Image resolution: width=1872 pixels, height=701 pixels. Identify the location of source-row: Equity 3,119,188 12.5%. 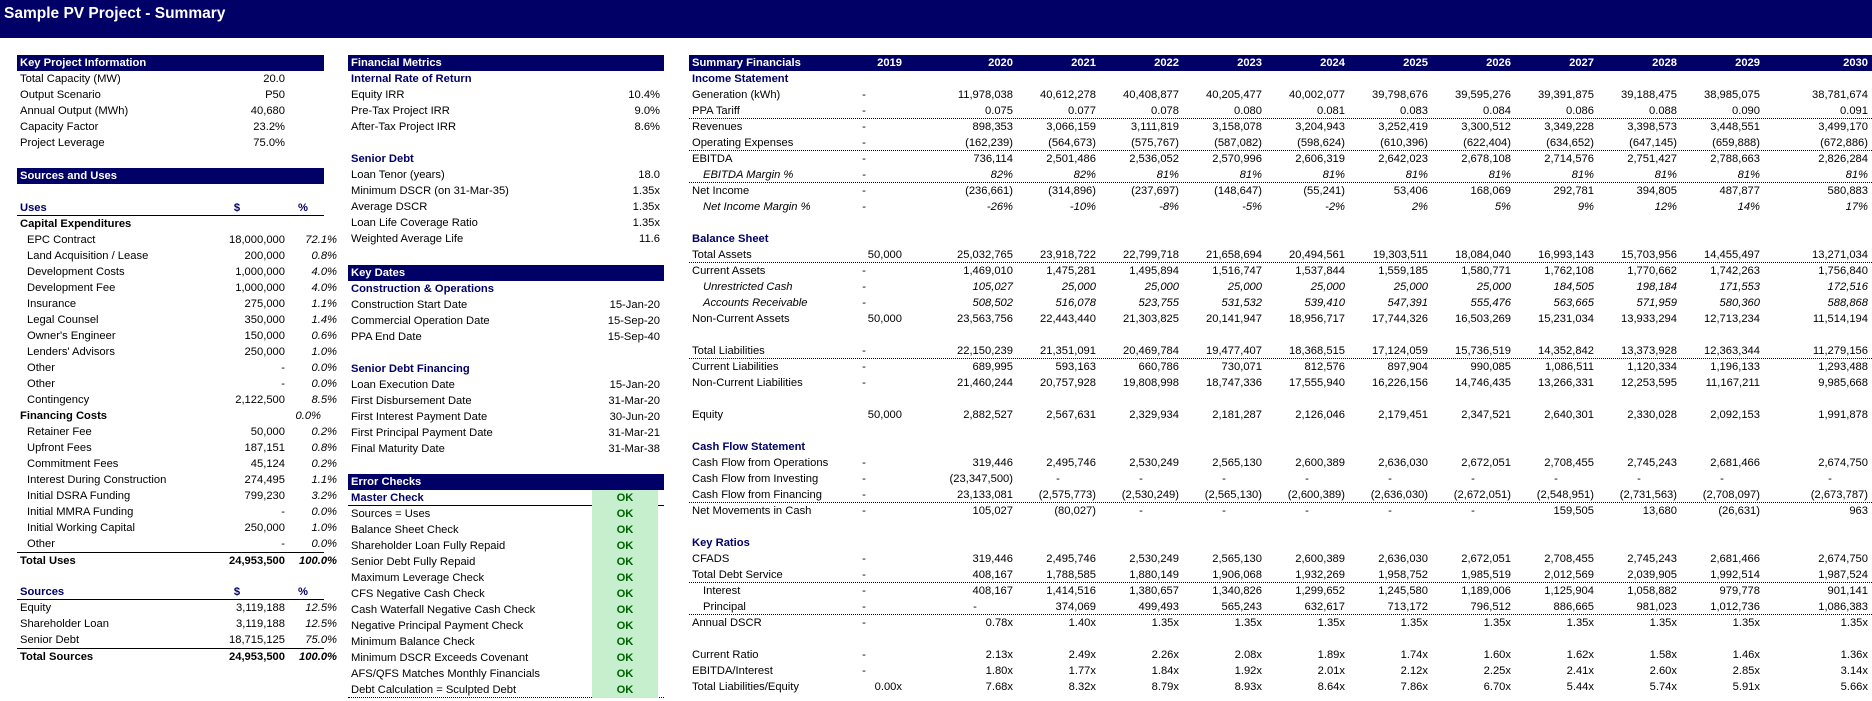
(177, 608).